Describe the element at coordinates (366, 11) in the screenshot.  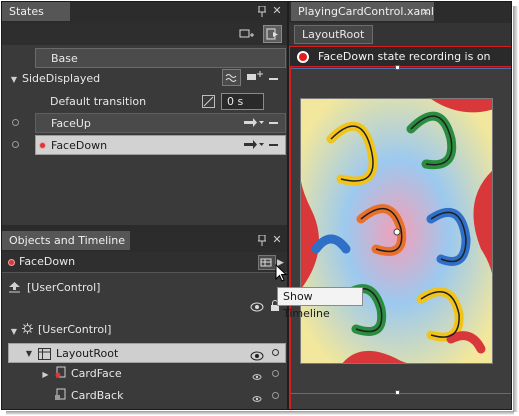
I see `document-title: PlayingCardControl.xaml` at that location.